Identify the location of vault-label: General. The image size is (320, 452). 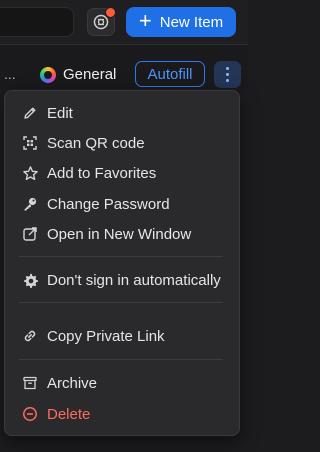
(78, 74).